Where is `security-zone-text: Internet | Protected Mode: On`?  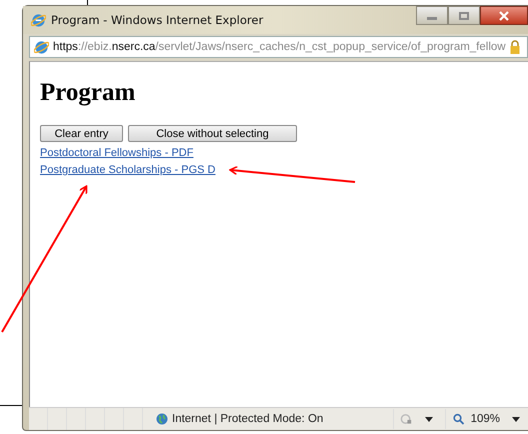
security-zone-text: Internet | Protected Mode: On is located at coordinates (248, 419).